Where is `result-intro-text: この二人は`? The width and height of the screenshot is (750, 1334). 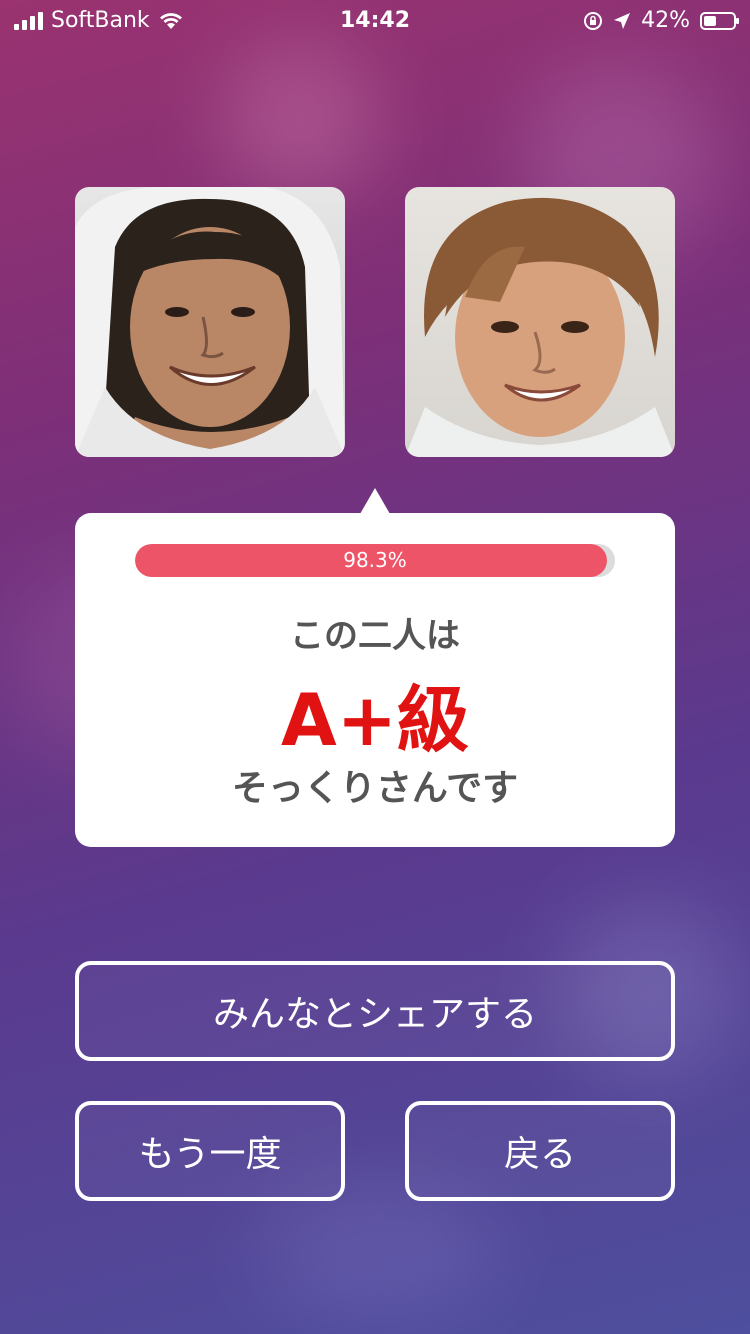
result-intro-text: この二人は is located at coordinates (375, 636).